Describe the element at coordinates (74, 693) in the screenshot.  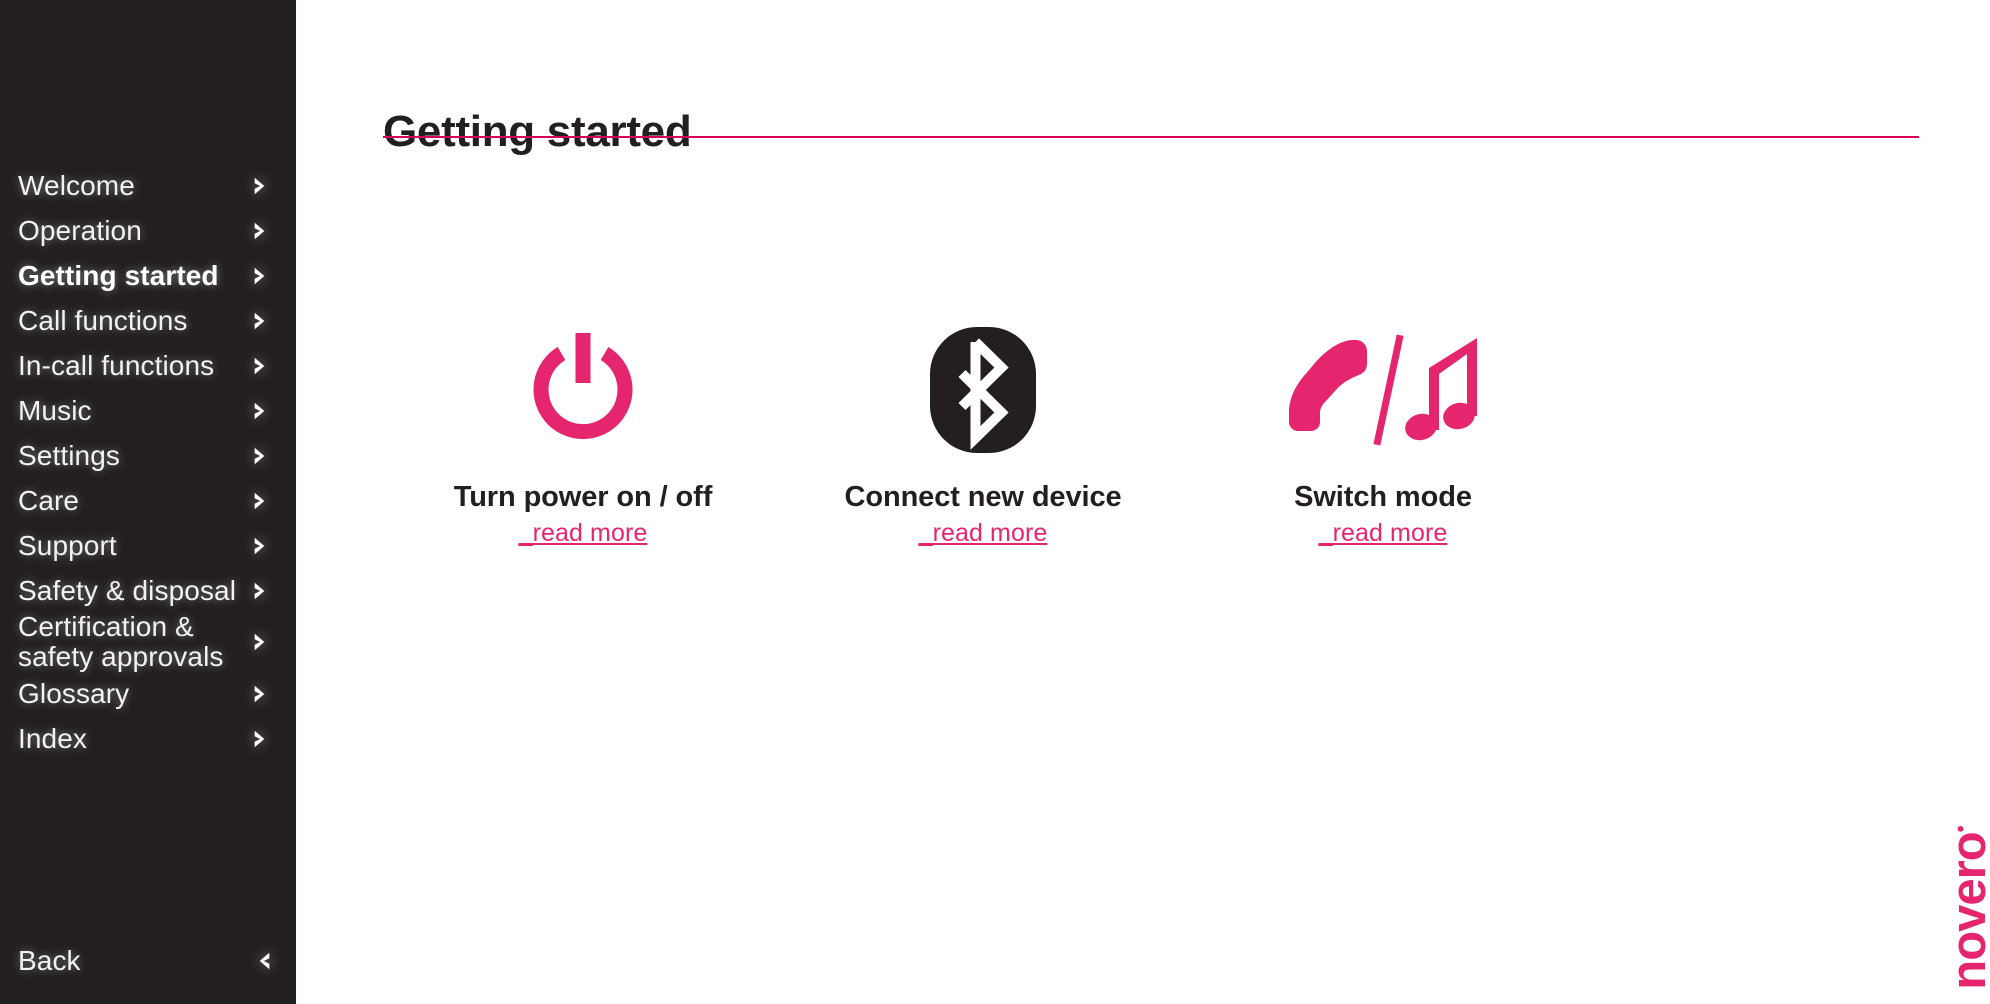
I see `sidebar-item-label: Glossary` at that location.